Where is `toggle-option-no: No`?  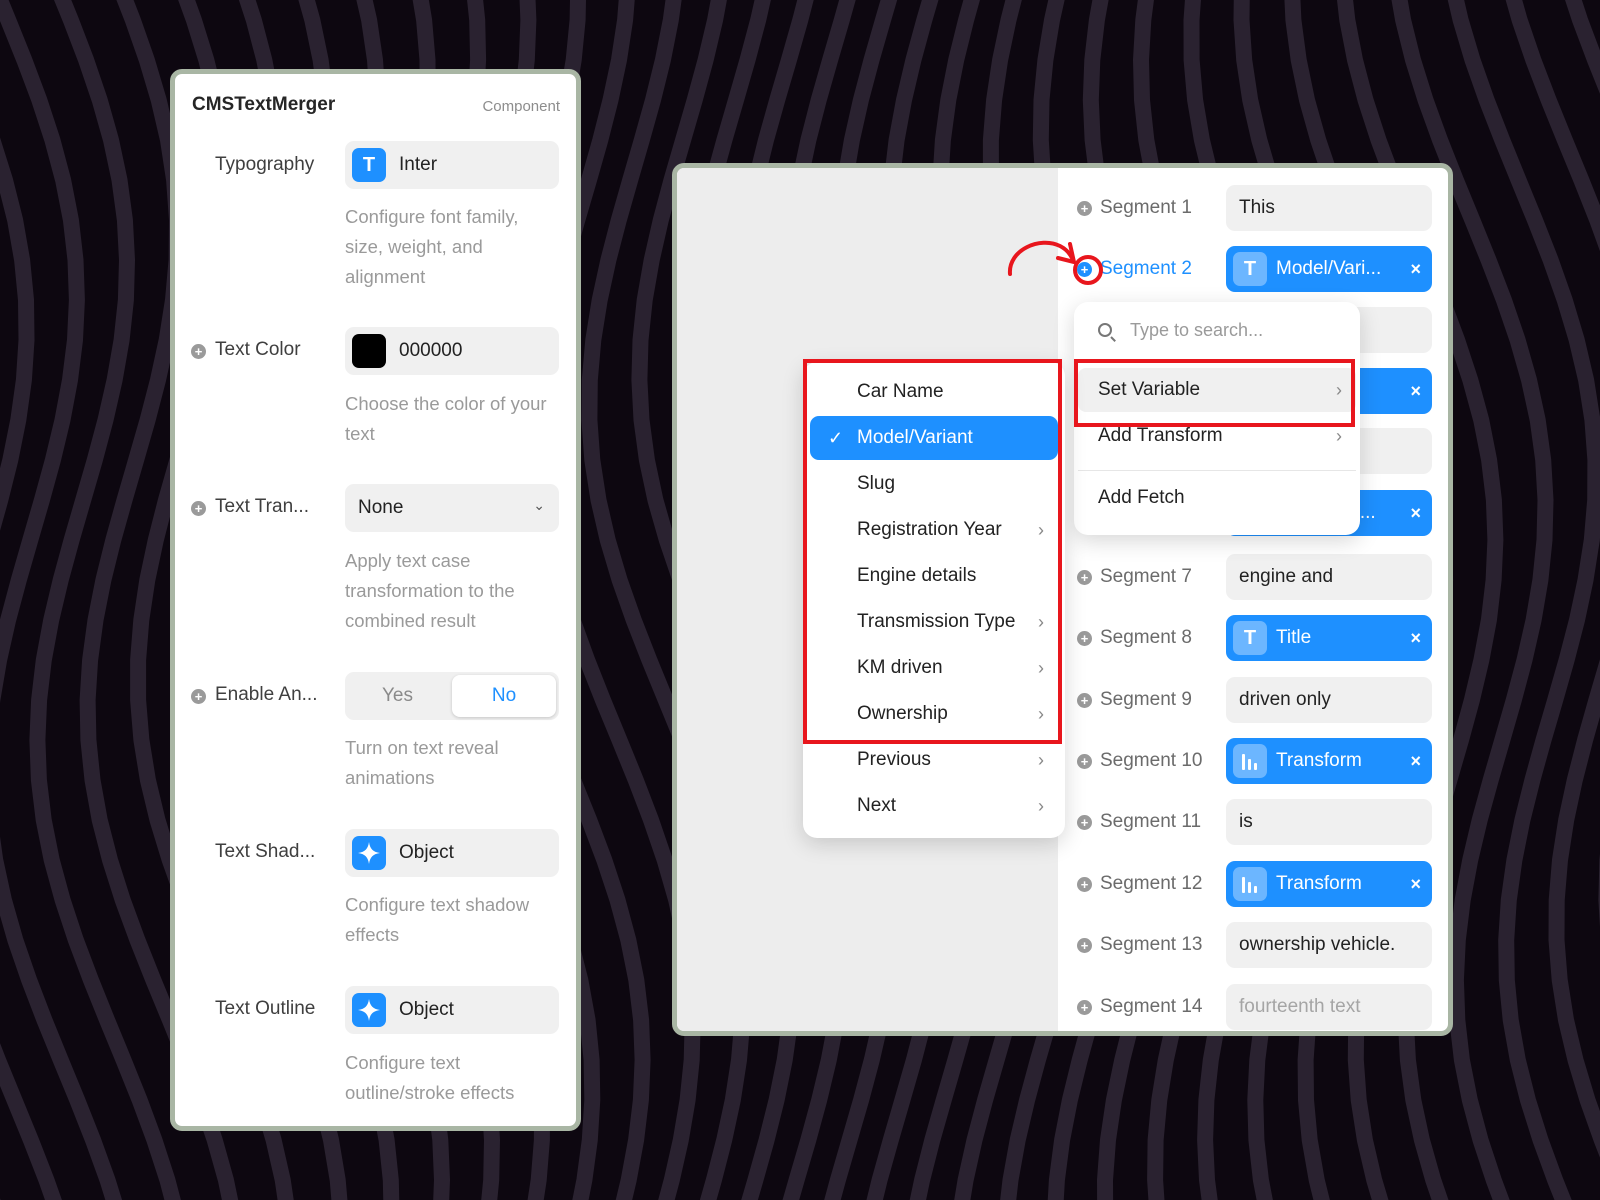
toggle-option-no: No is located at coordinates (504, 696).